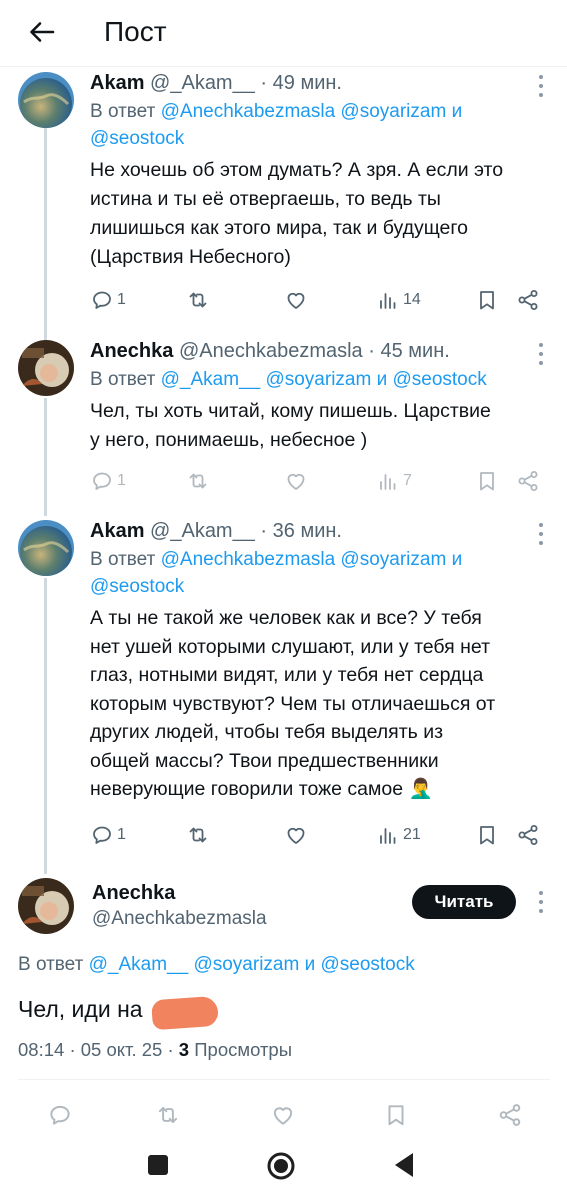 Image resolution: width=567 pixels, height=1200 pixels. I want to click on views-count: 7, so click(407, 480).